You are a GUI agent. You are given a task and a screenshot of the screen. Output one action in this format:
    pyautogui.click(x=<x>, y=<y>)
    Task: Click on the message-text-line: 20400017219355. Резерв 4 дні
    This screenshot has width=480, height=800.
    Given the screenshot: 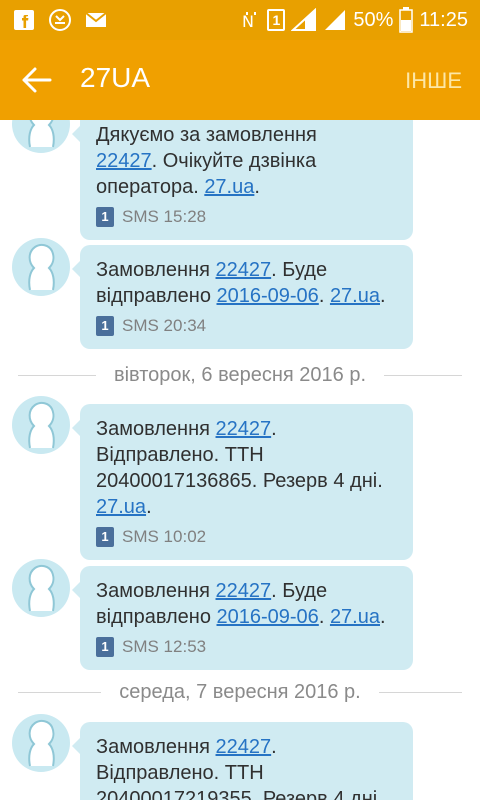 What is the action you would take?
    pyautogui.click(x=237, y=794)
    